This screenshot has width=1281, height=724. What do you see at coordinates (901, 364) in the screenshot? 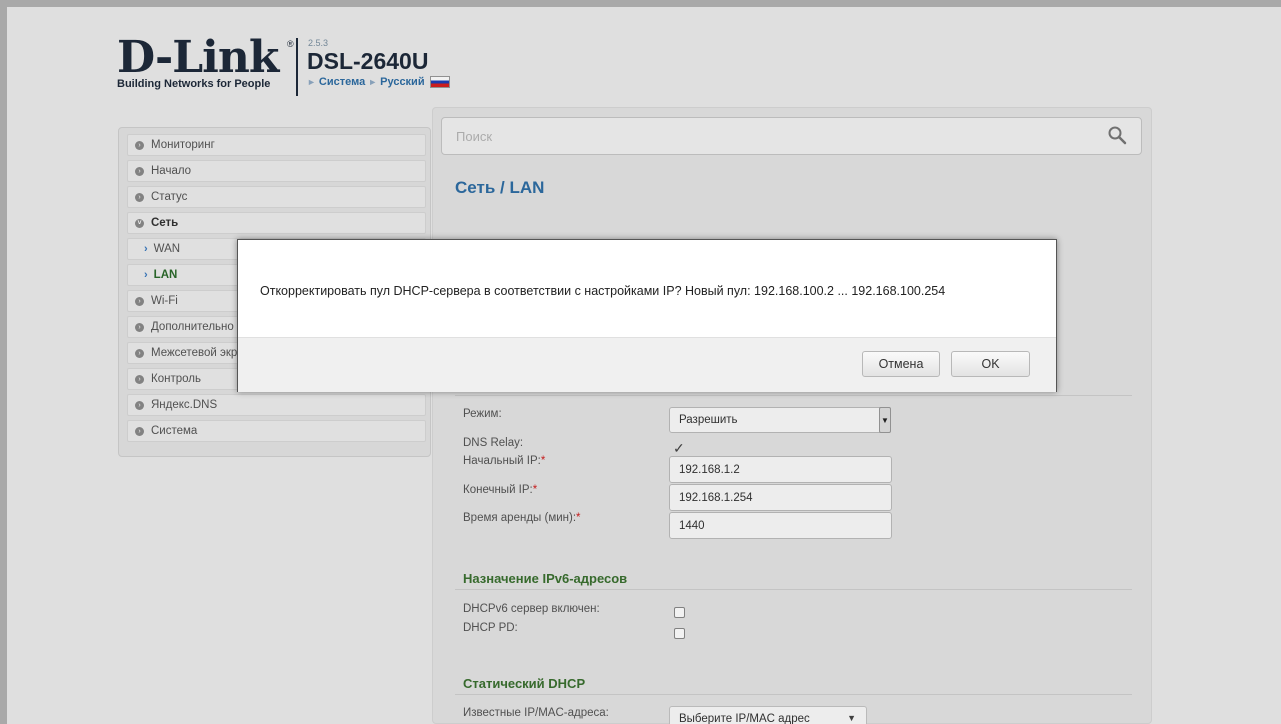
I see `cancel-button: Отмена` at bounding box center [901, 364].